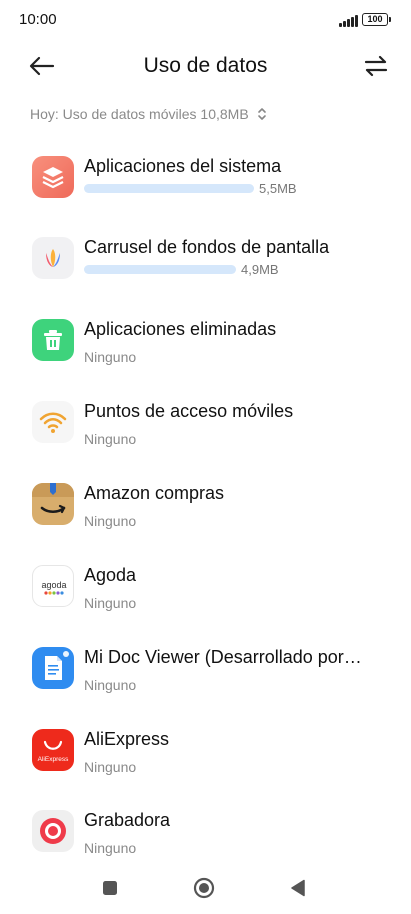  I want to click on list-item-mi-doc-viewer: Mi Doc Viewer (Desarrollado por… Ninguno, so click(205, 669).